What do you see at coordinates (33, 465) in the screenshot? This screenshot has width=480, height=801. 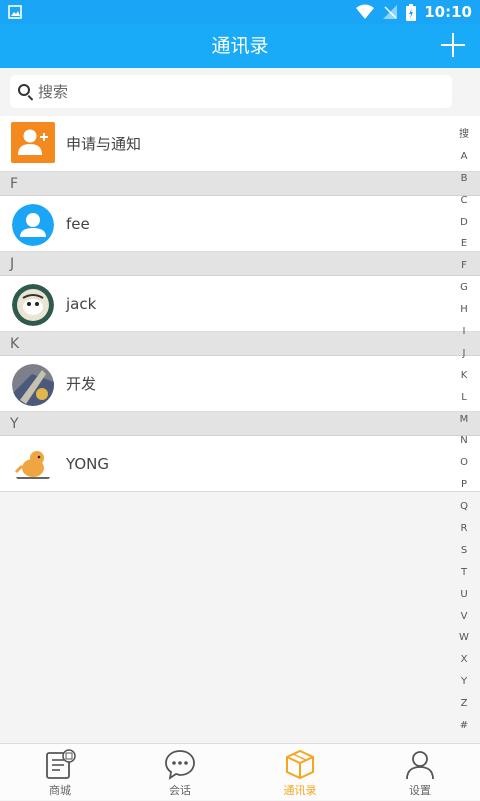 I see `yong-avatar` at bounding box center [33, 465].